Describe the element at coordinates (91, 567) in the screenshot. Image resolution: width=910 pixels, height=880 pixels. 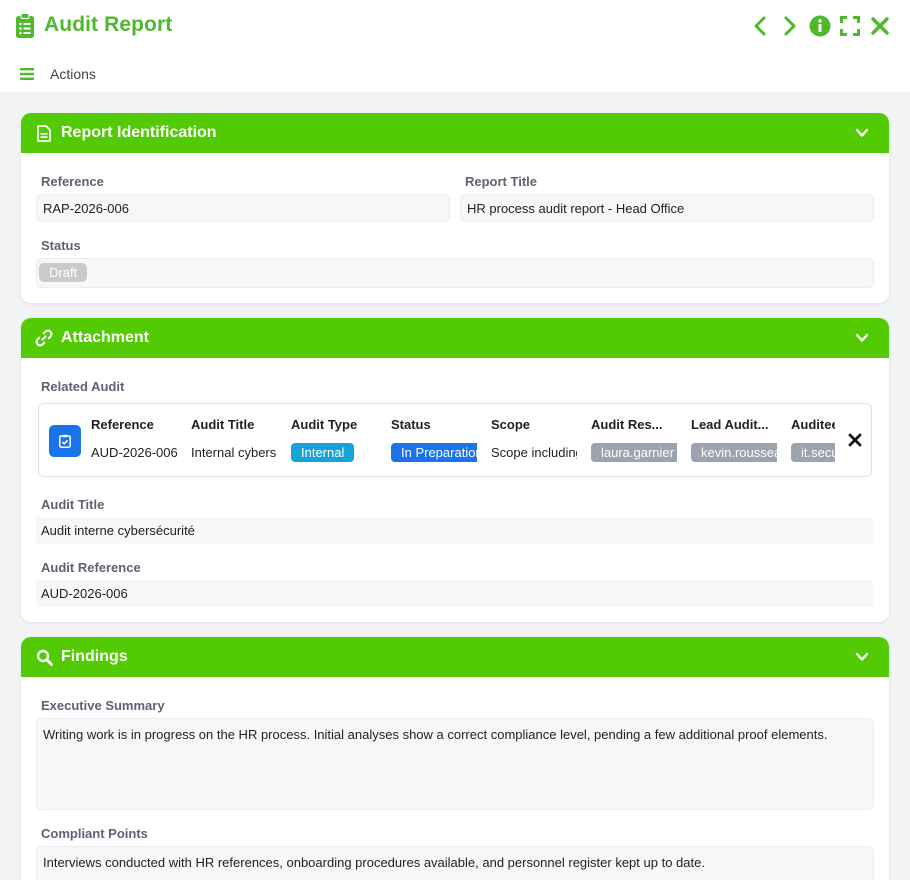
I see `audit-reference-label: Audit Reference` at that location.